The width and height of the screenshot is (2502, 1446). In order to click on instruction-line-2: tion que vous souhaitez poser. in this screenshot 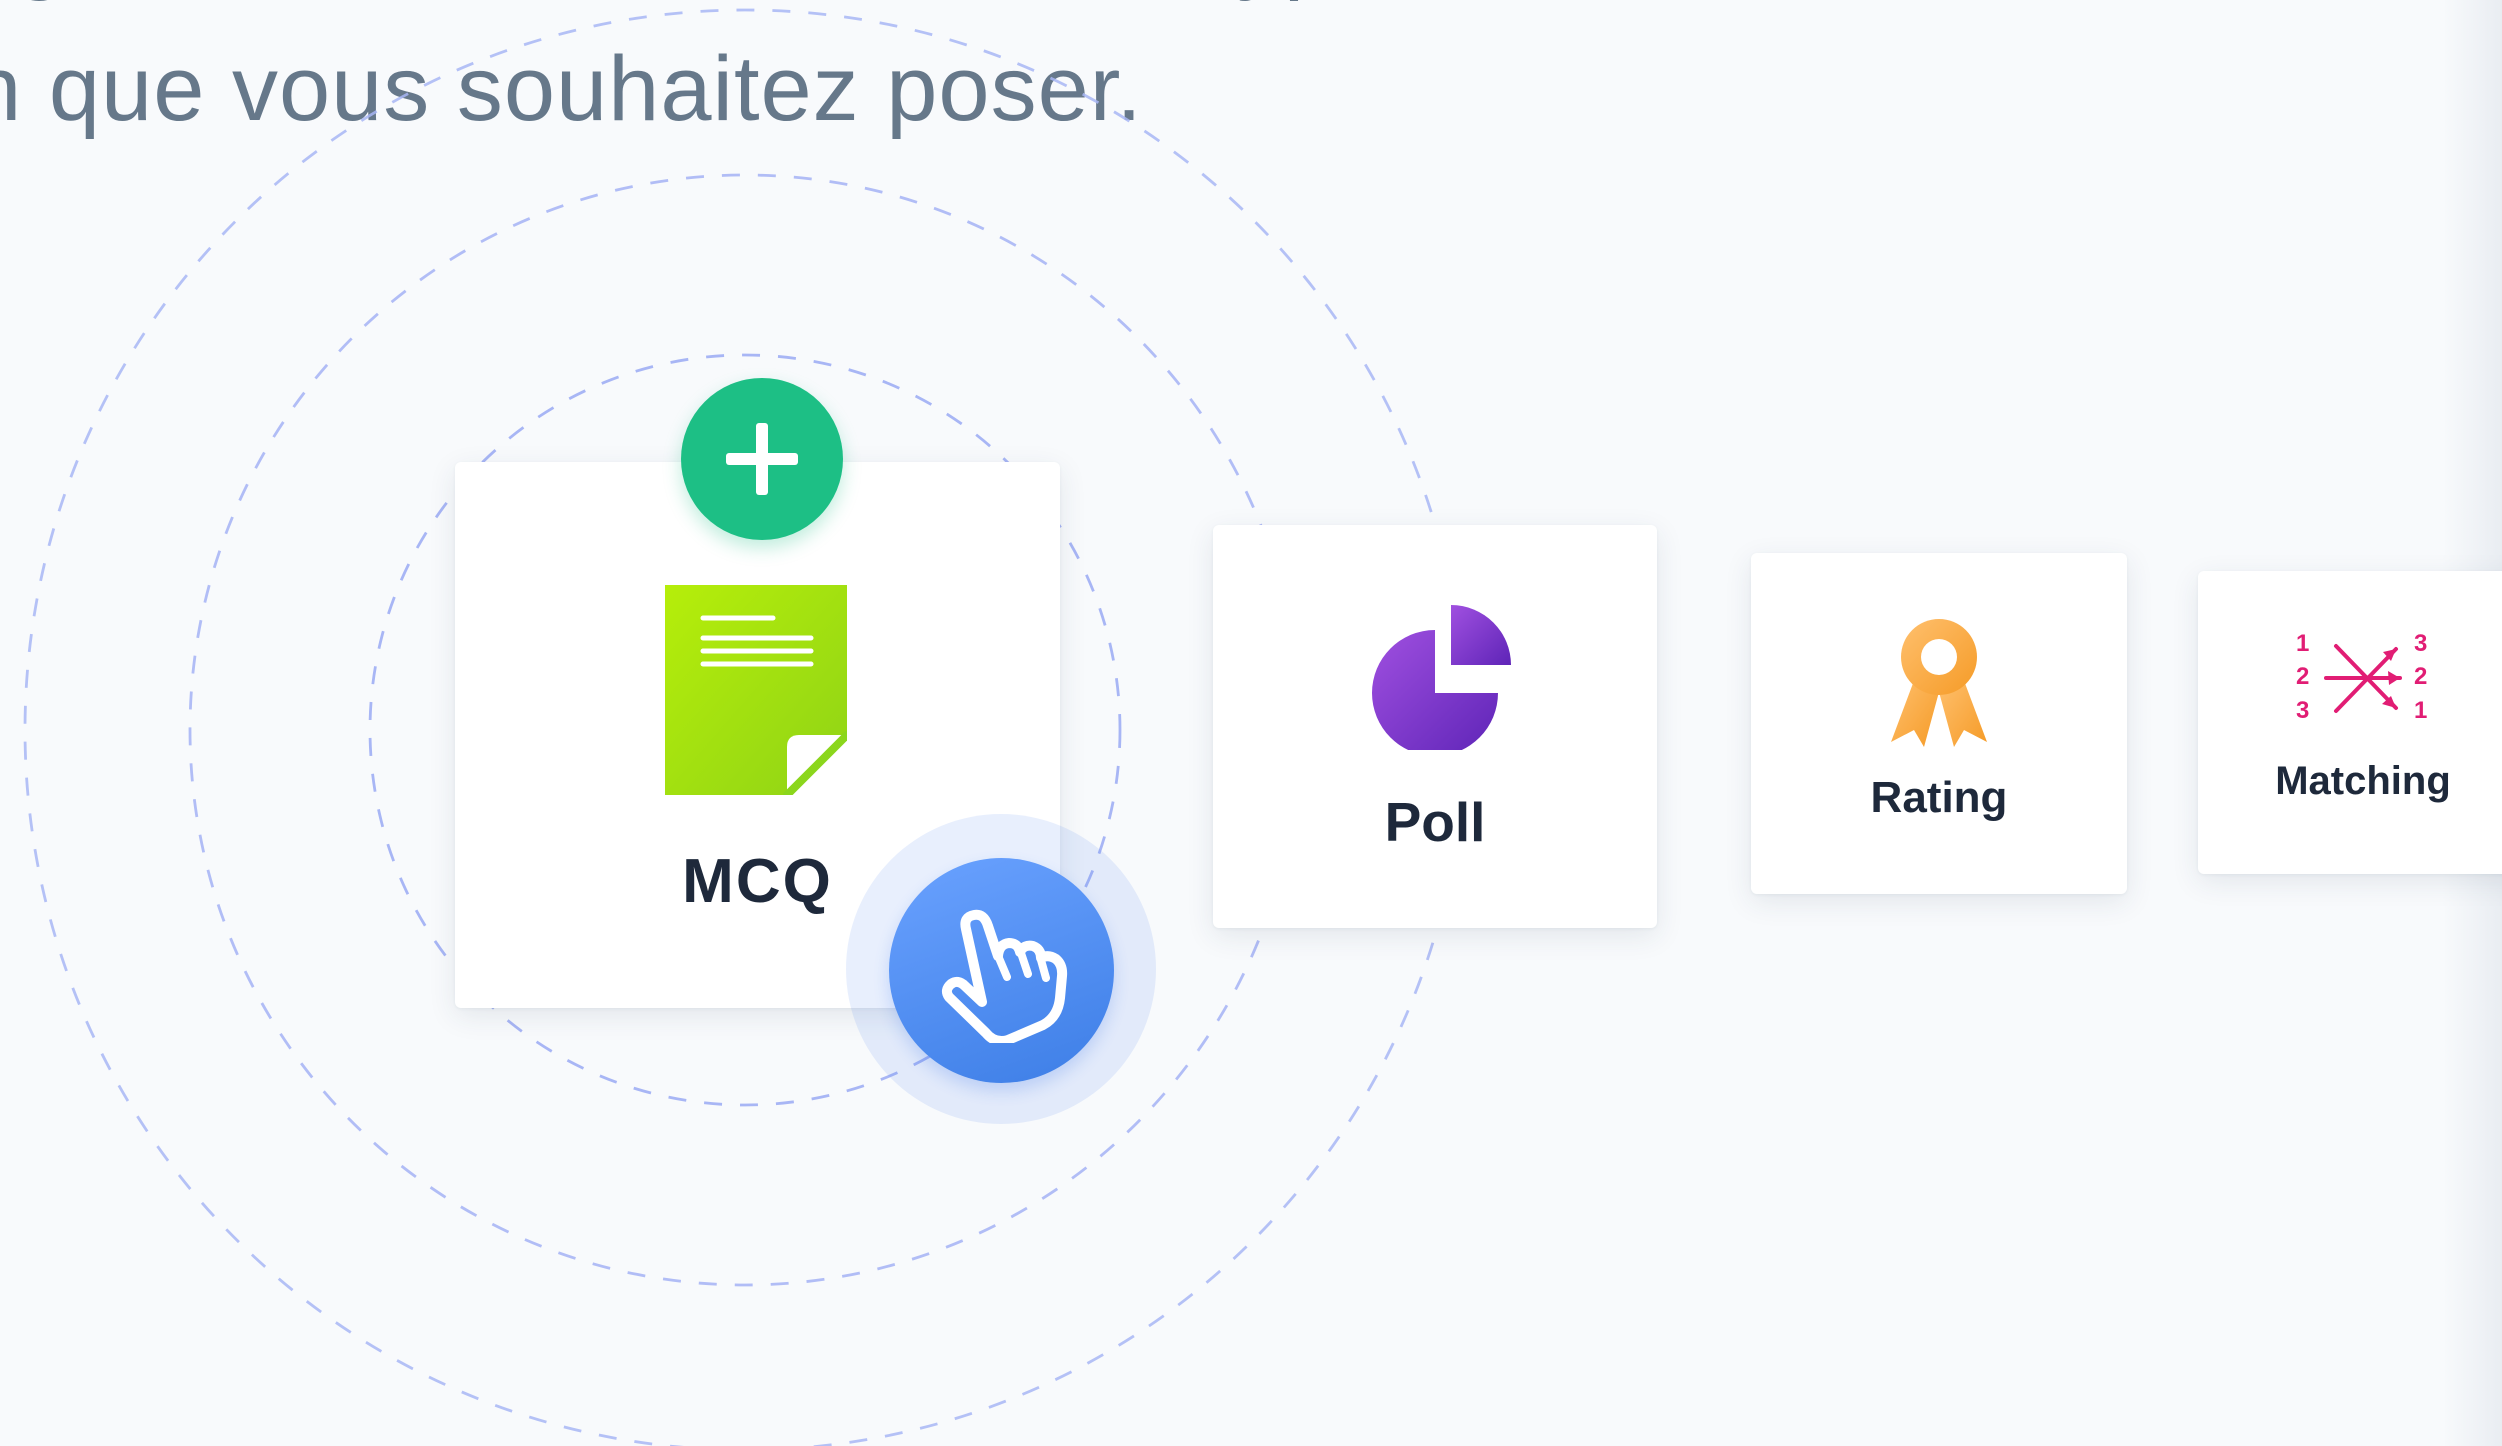, I will do `click(571, 89)`.